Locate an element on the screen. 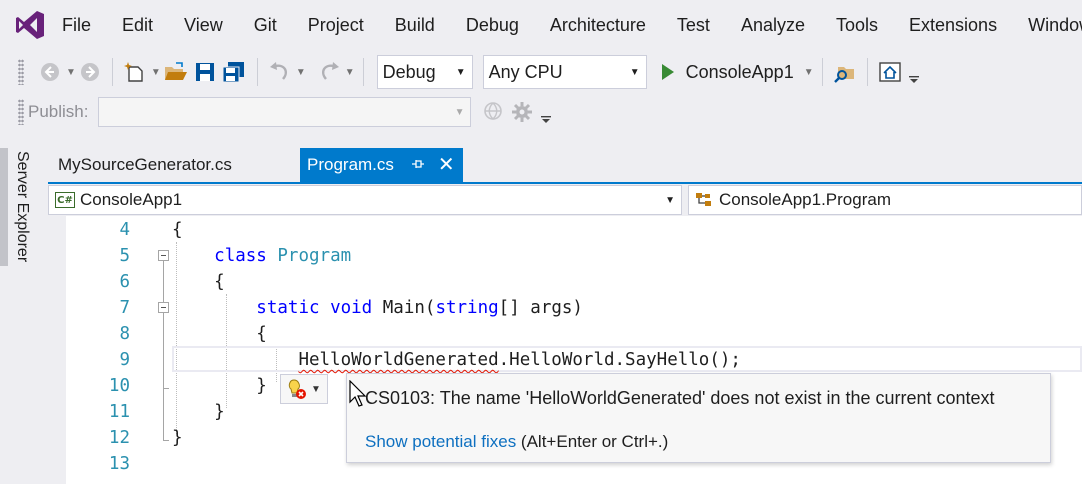 Image resolution: width=1082 pixels, height=484 pixels. csharp-project-icon: C# is located at coordinates (65, 200).